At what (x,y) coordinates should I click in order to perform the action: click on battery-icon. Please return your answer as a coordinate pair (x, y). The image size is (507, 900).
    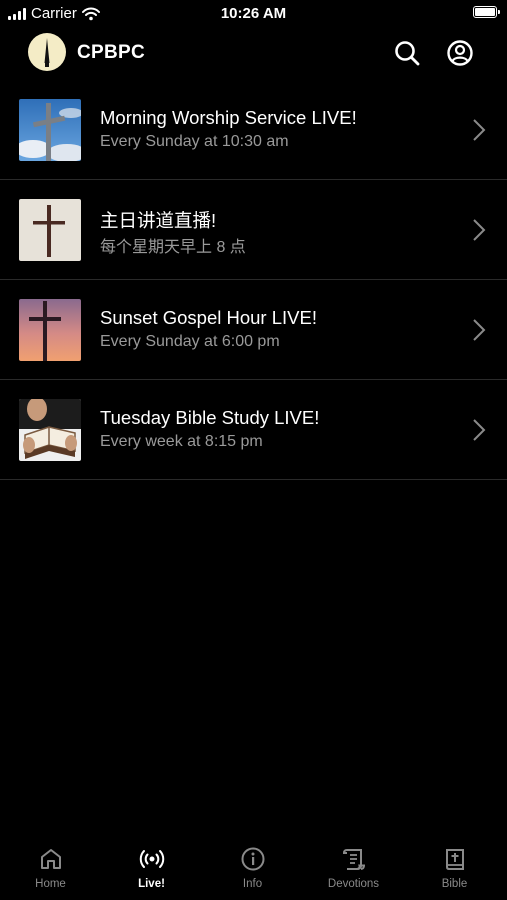
    Looking at the image, I should click on (486, 12).